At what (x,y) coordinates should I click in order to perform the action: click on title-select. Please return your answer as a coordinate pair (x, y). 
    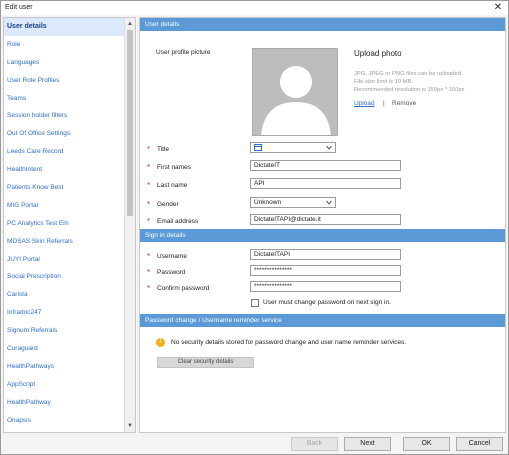
    Looking at the image, I should click on (293, 147).